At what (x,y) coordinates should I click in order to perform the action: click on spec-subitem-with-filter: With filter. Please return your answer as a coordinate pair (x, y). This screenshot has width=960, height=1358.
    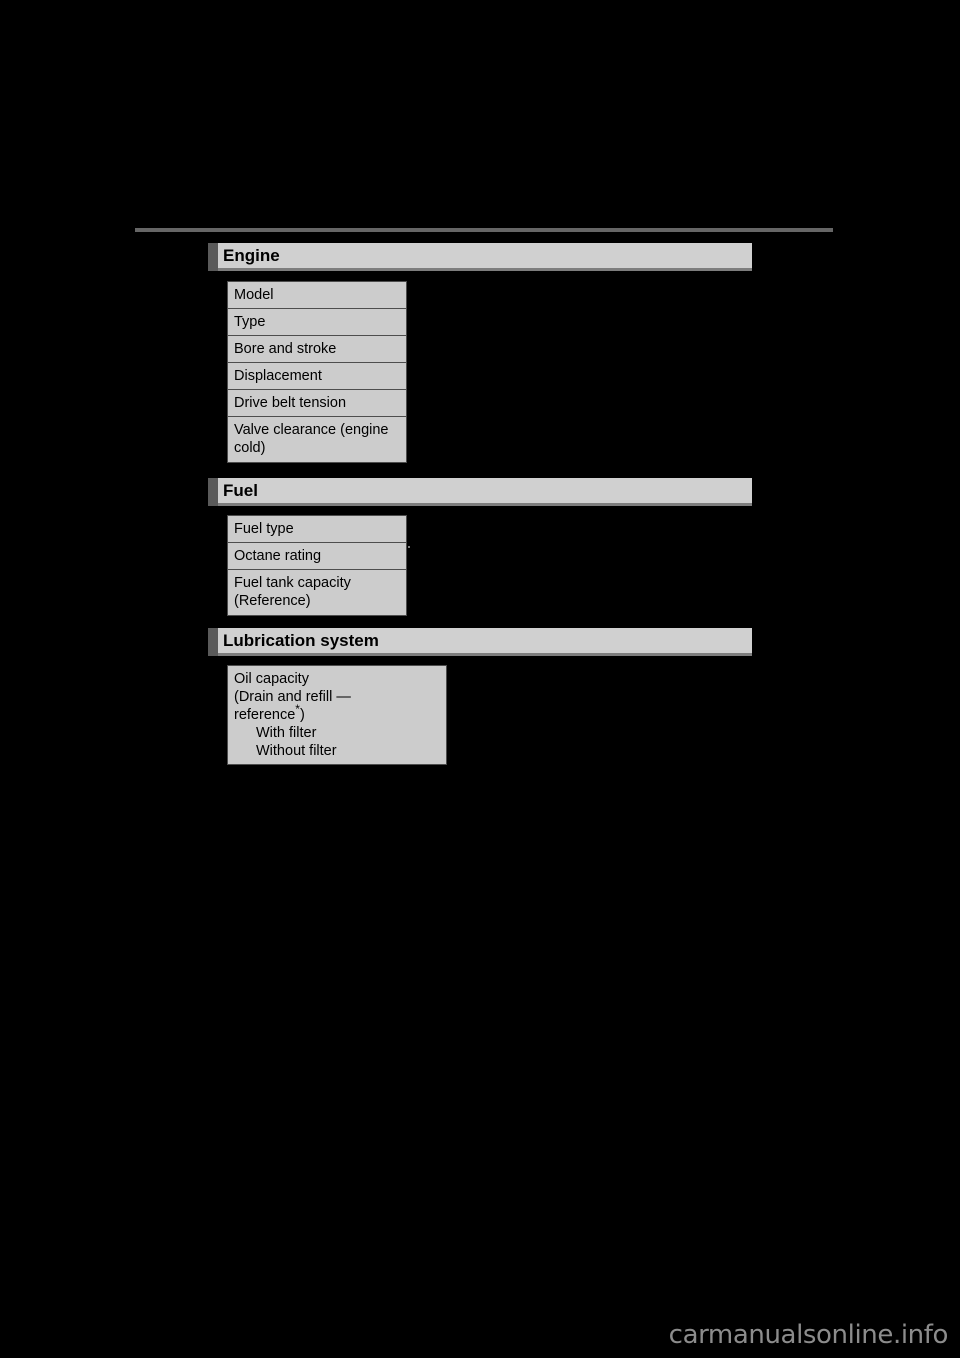
    Looking at the image, I should click on (286, 733).